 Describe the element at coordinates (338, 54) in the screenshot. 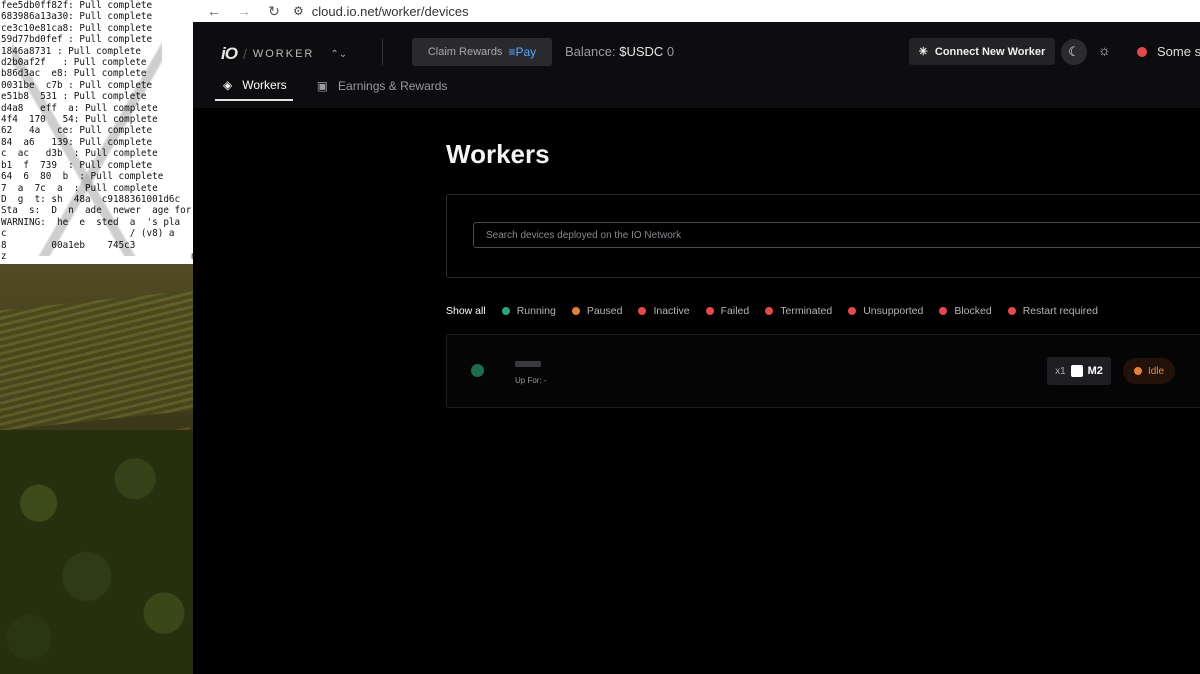

I see `chevron-updown-icon: ⌃⌄` at that location.